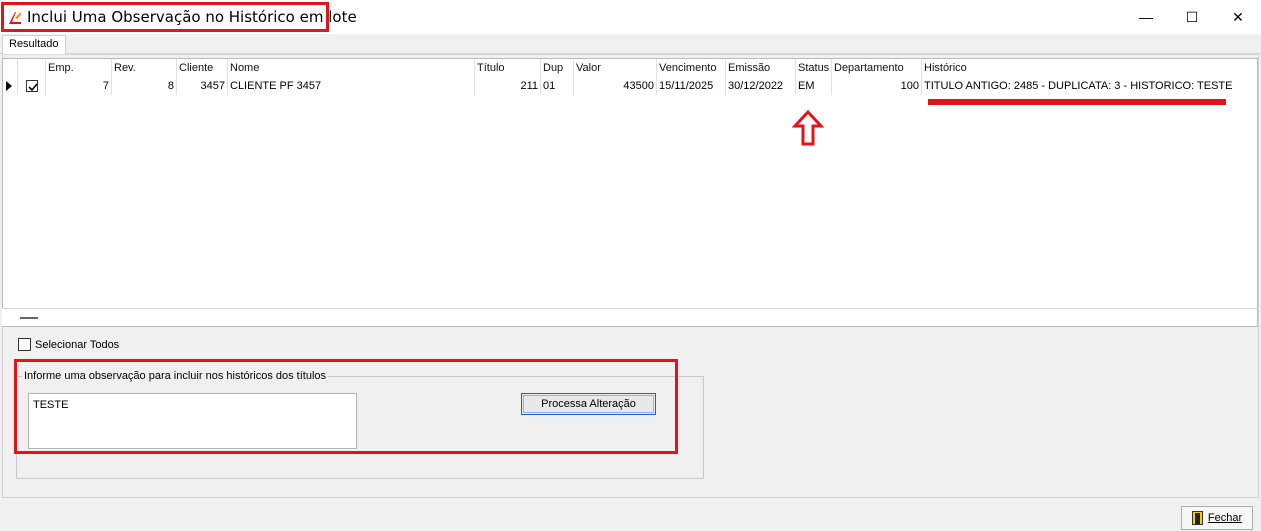 The width and height of the screenshot is (1261, 531). What do you see at coordinates (1146, 17) in the screenshot?
I see `minimize-button: —` at bounding box center [1146, 17].